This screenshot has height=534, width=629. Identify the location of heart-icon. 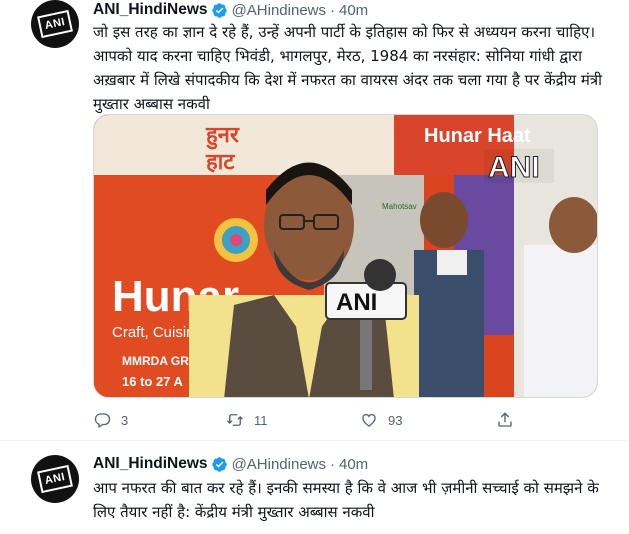
(369, 420).